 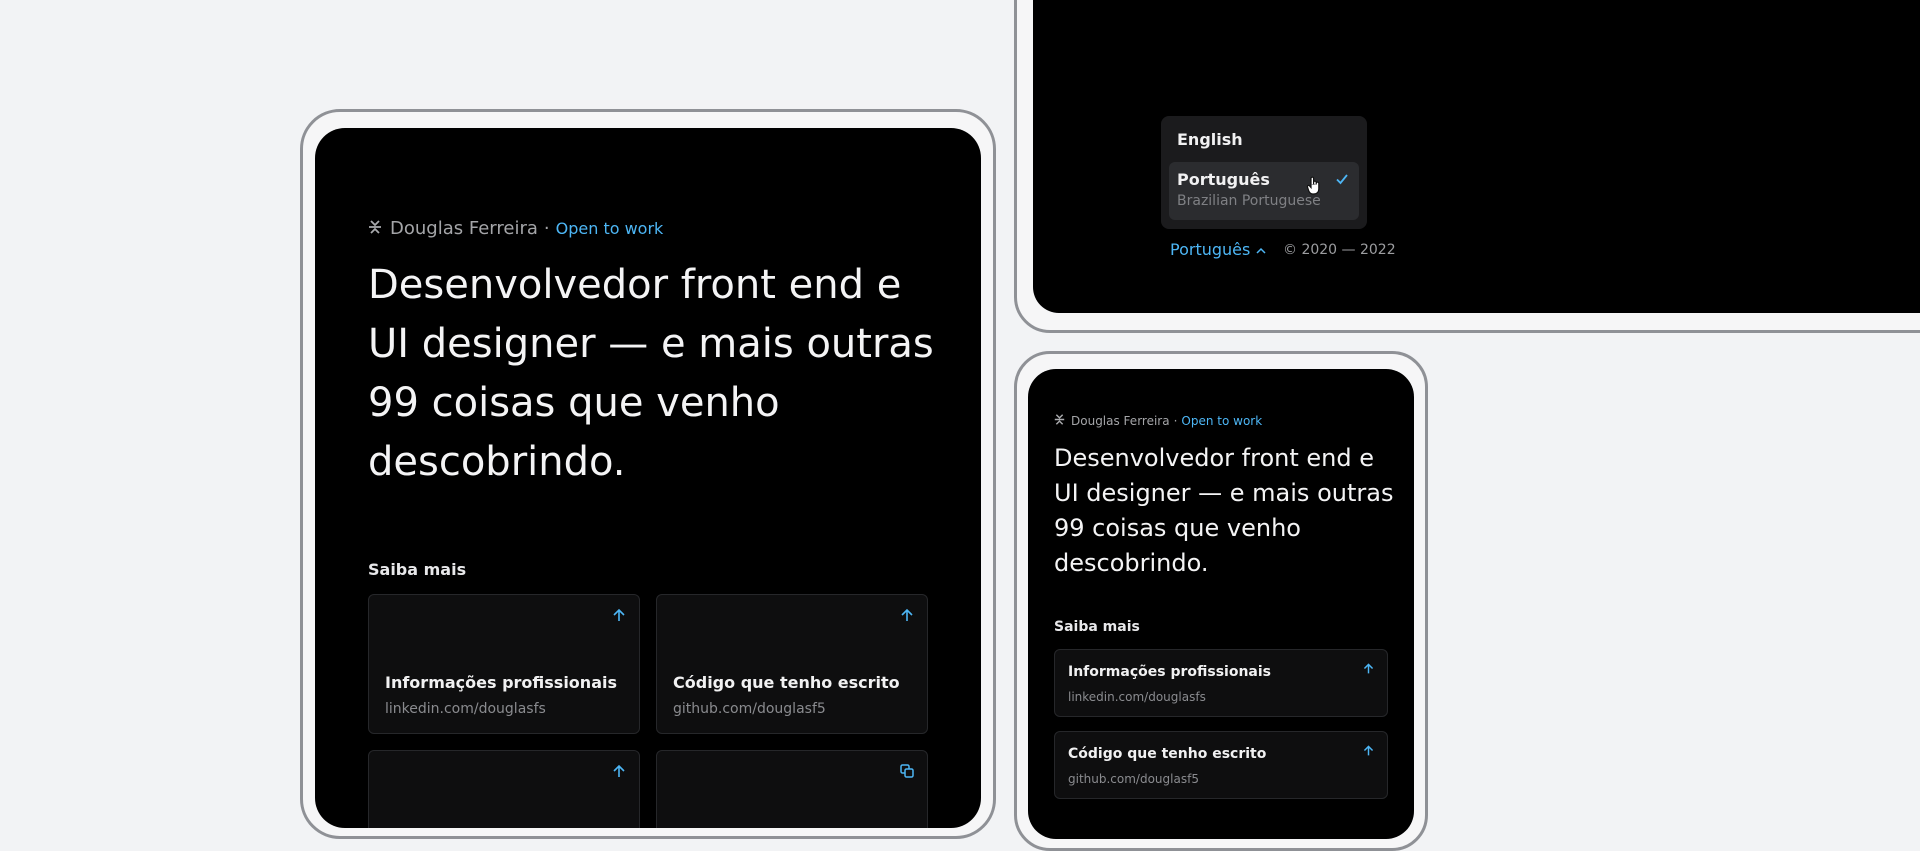 I want to click on option-label: Português, so click(x=1223, y=179).